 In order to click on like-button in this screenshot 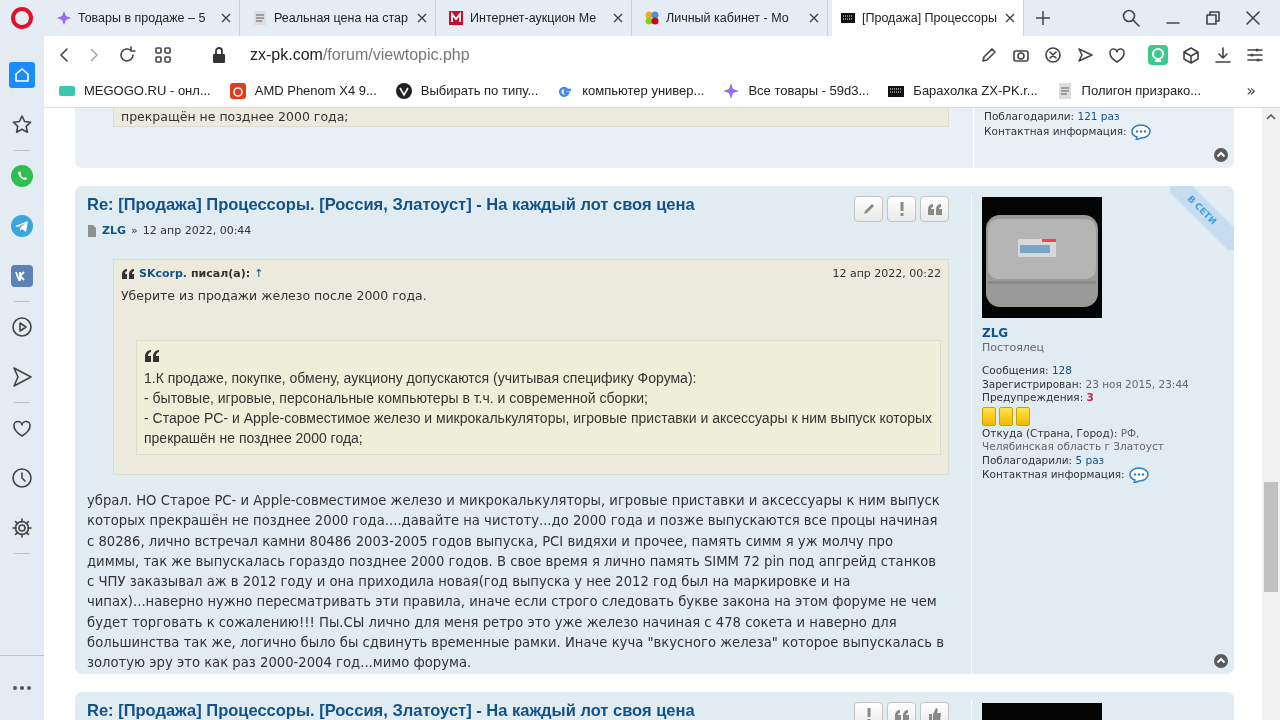, I will do `click(934, 710)`.